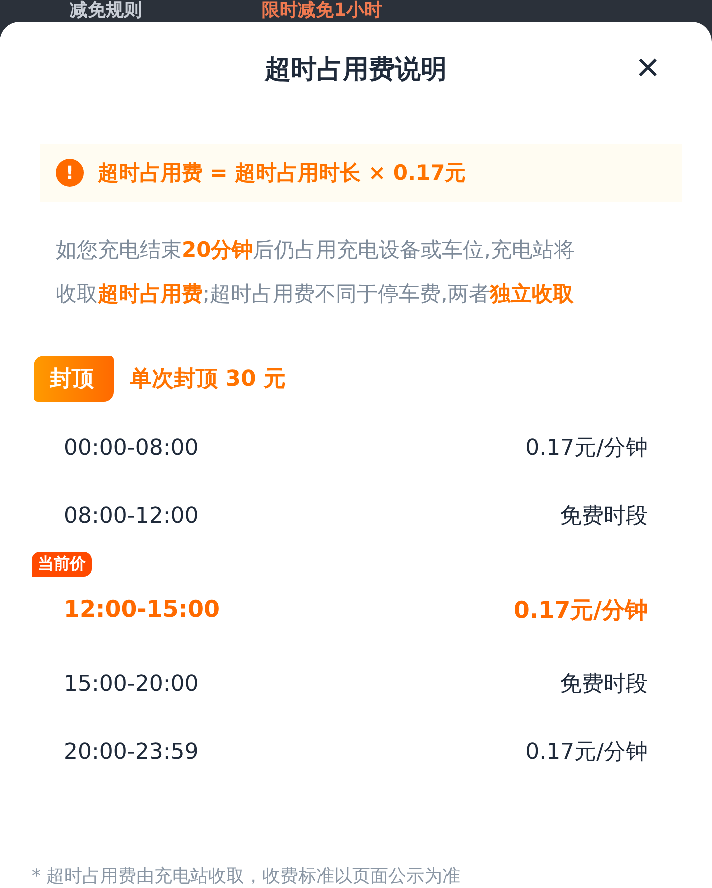 Image resolution: width=712 pixels, height=888 pixels. What do you see at coordinates (356, 70) in the screenshot?
I see `sheet-title: 超时占用费说明` at bounding box center [356, 70].